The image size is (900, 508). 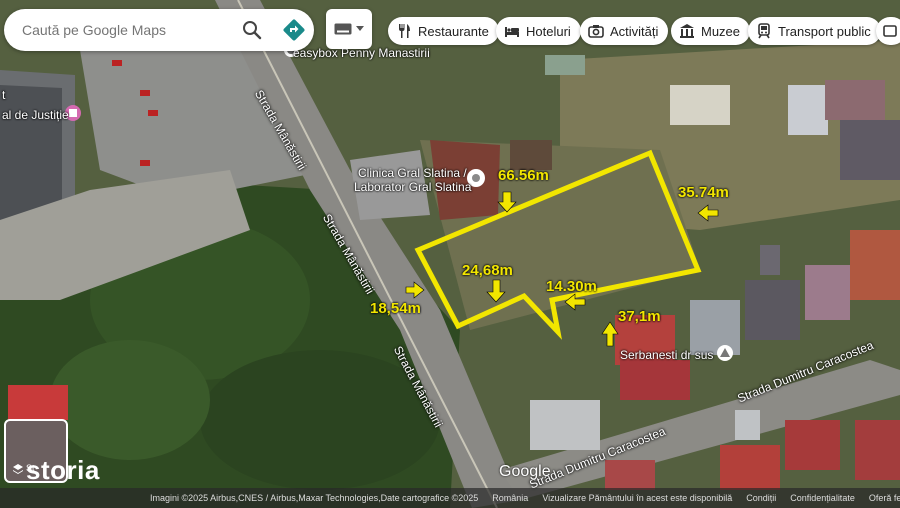 I want to click on more-category-icon, so click(x=890, y=31).